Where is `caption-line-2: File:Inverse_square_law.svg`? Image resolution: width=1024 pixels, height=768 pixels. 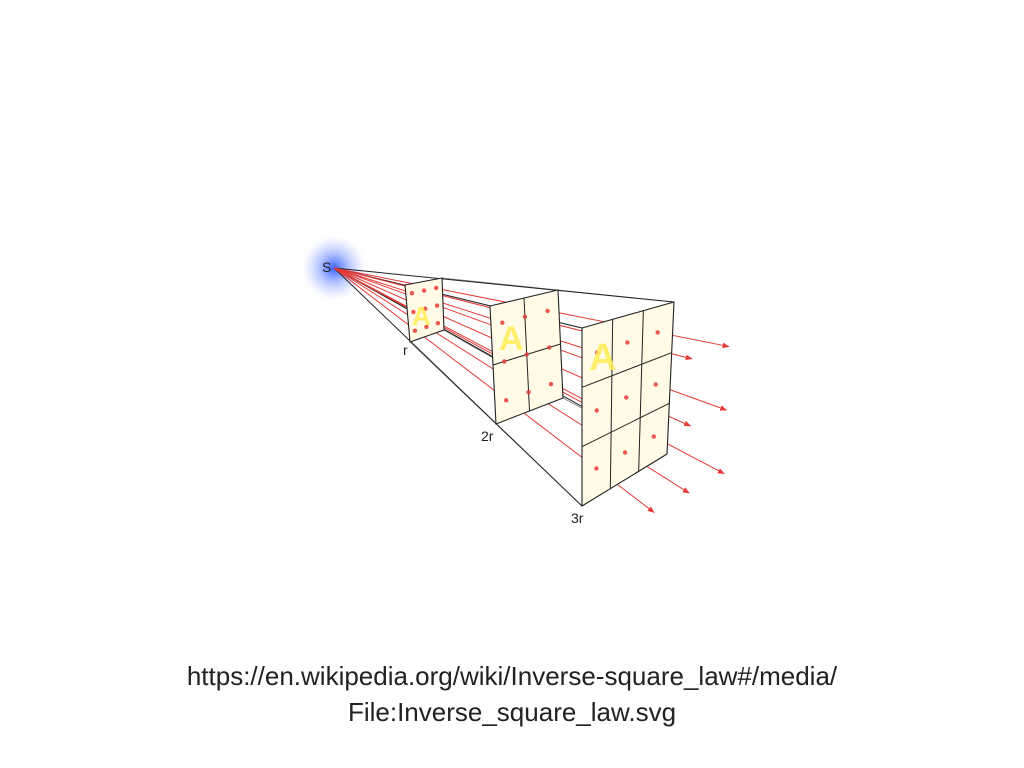 caption-line-2: File:Inverse_square_law.svg is located at coordinates (512, 712).